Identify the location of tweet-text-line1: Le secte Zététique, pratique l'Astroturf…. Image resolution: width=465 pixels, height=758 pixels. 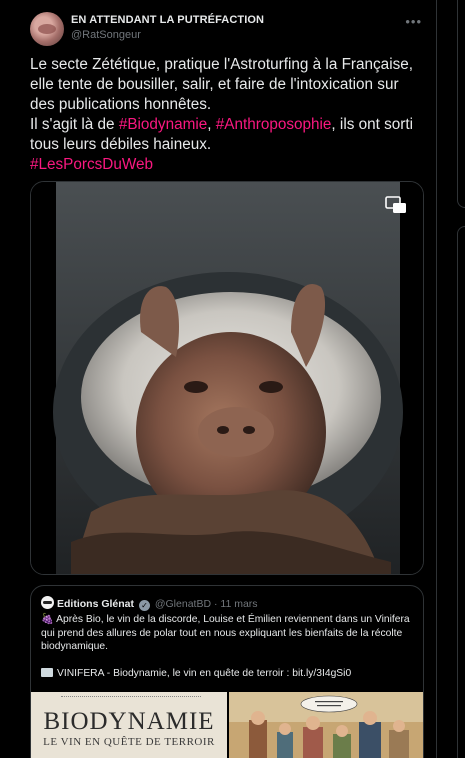
(224, 84).